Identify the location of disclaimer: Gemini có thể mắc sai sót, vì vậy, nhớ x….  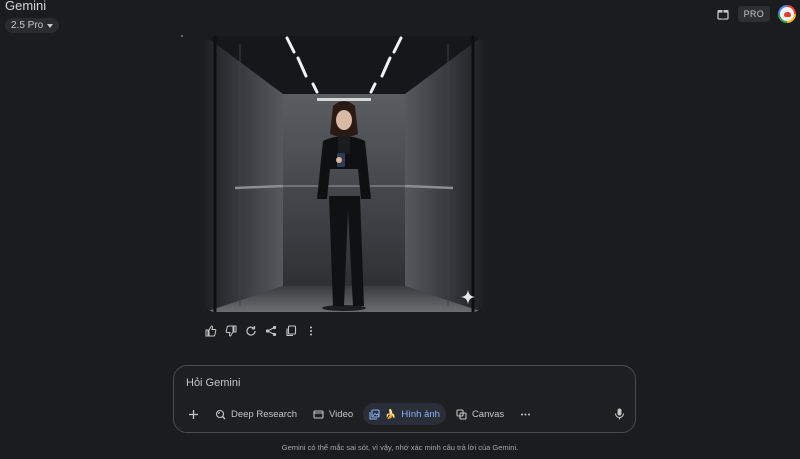
(400, 447).